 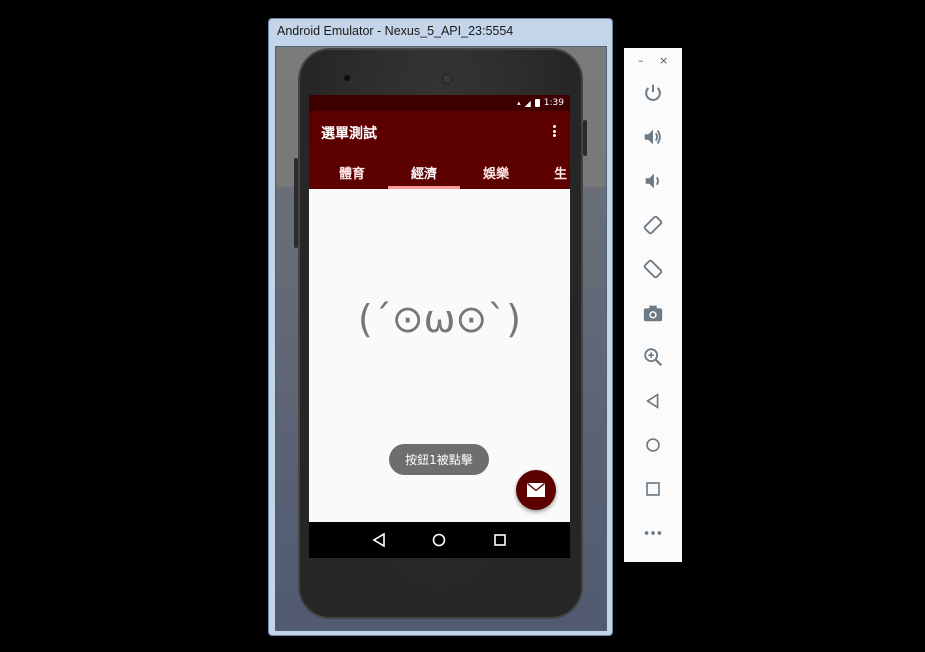 I want to click on panel-minimize-button: –, so click(x=641, y=60).